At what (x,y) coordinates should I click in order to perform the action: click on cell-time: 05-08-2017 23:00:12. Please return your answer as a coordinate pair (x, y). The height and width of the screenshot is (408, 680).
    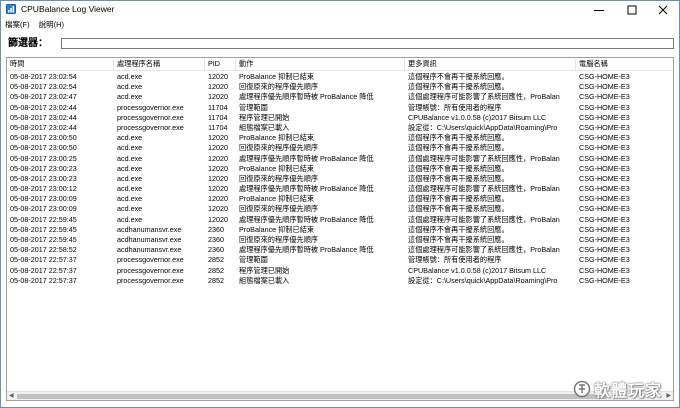
    Looking at the image, I should click on (43, 189).